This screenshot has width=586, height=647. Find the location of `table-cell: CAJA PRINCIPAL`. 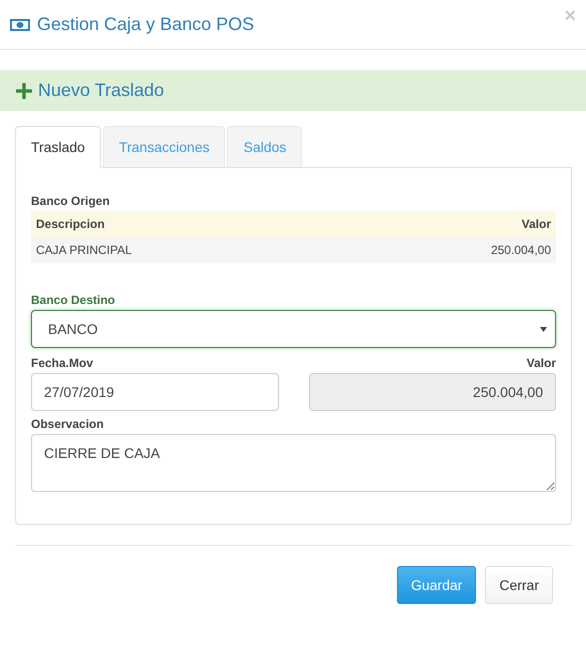

table-cell: CAJA PRINCIPAL is located at coordinates (84, 250).